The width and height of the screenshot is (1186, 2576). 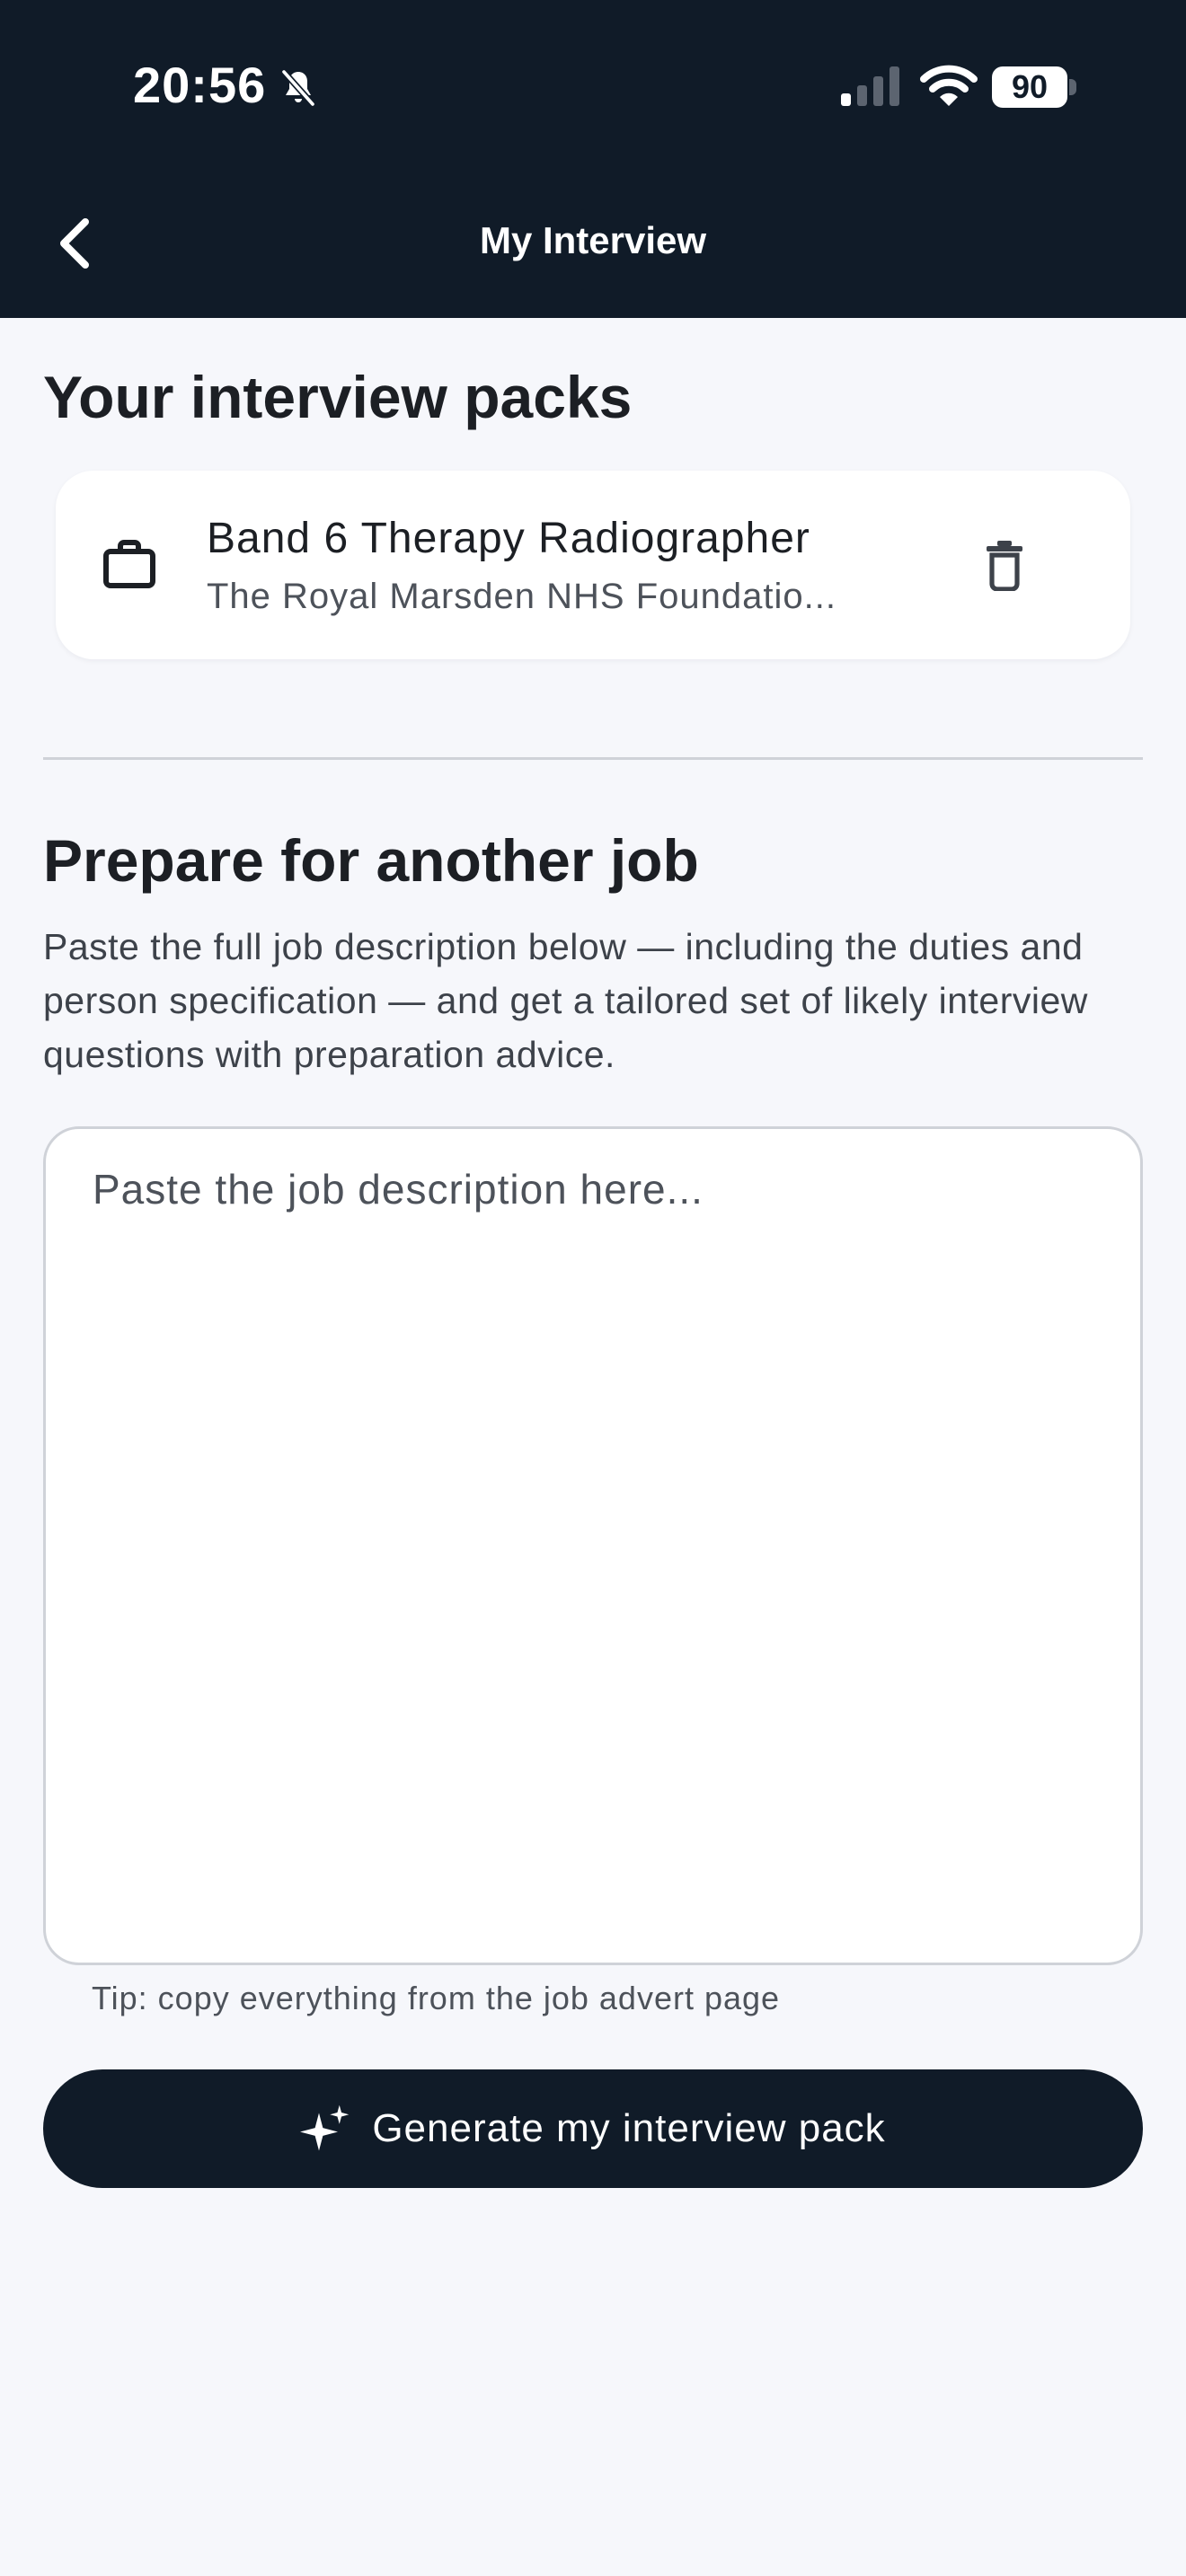 What do you see at coordinates (200, 85) in the screenshot?
I see `status-time: 20:56` at bounding box center [200, 85].